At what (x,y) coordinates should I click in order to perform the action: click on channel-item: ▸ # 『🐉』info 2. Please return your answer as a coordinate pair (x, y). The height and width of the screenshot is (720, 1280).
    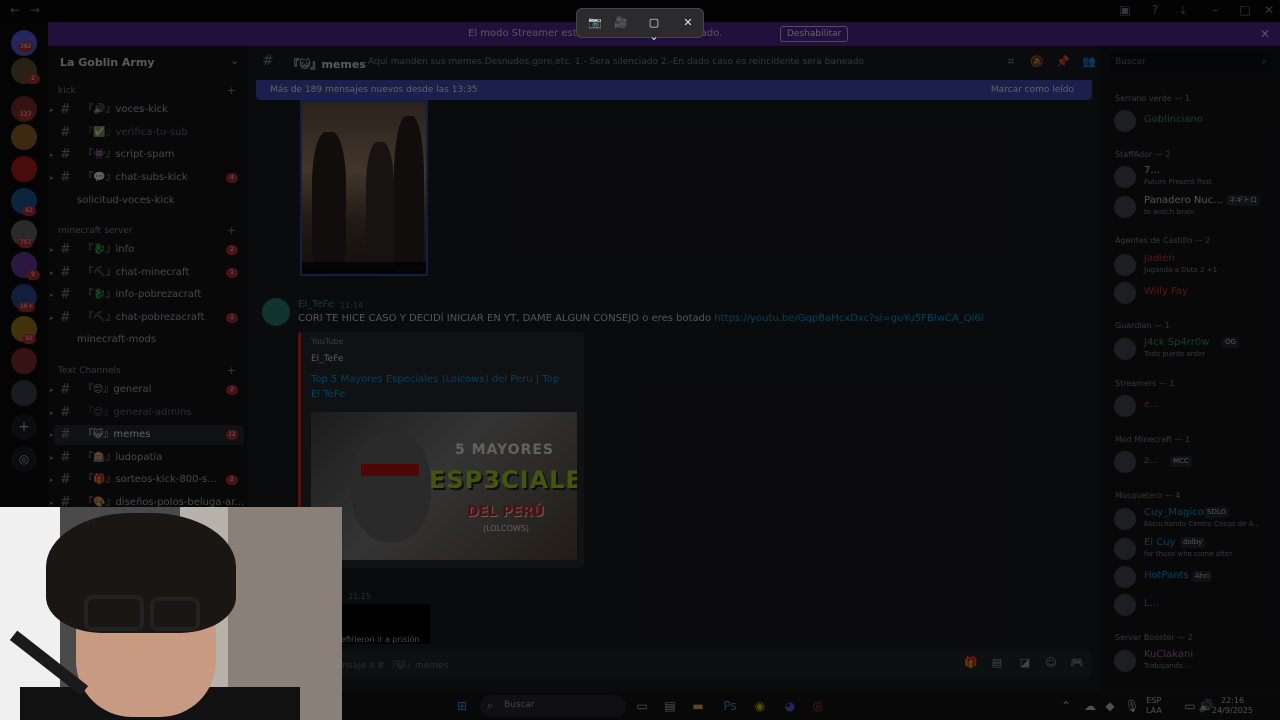
    Looking at the image, I should click on (147, 250).